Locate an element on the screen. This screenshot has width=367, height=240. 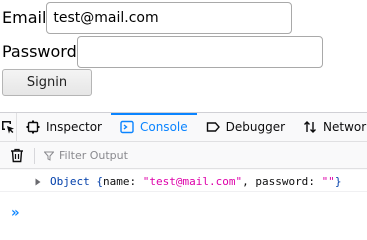
tab-console-label: Console is located at coordinates (163, 127).